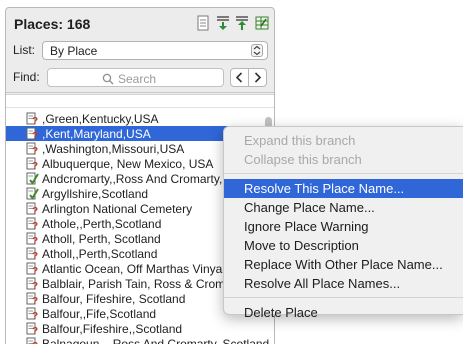 The width and height of the screenshot is (463, 344). What do you see at coordinates (262, 23) in the screenshot?
I see `spreadsheet-icon` at bounding box center [262, 23].